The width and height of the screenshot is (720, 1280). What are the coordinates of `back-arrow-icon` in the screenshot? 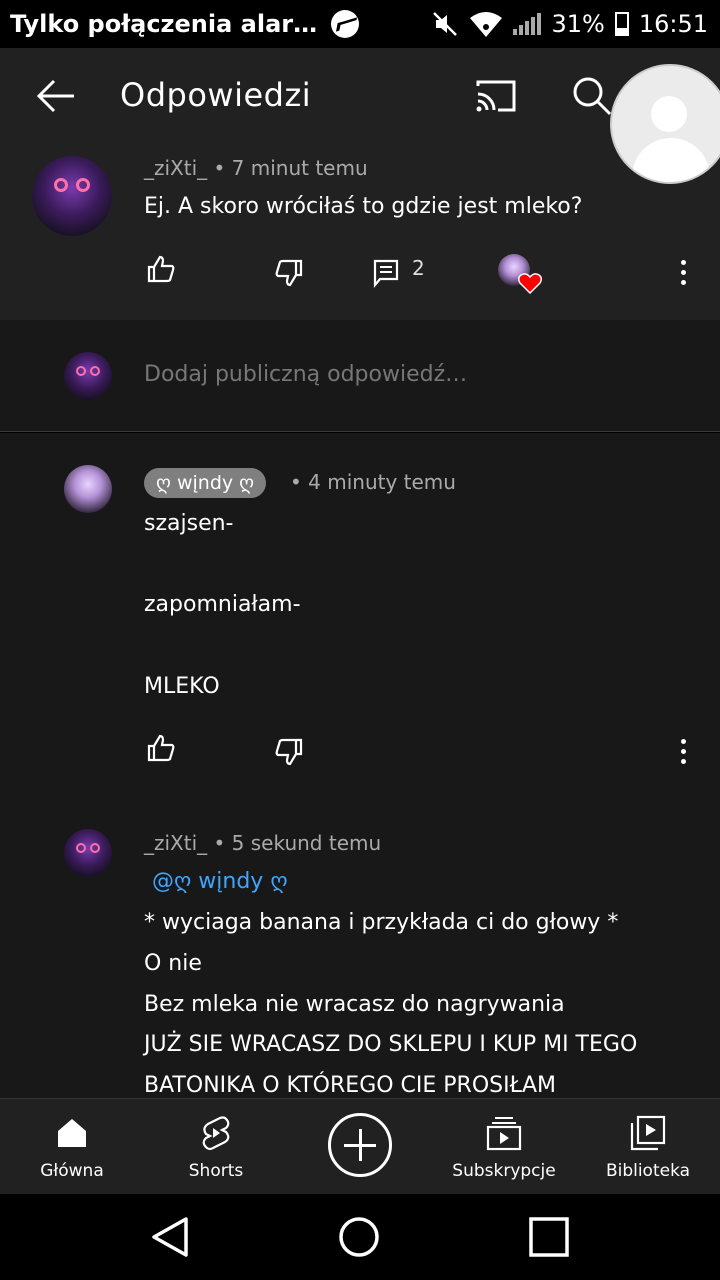 It's located at (56, 96).